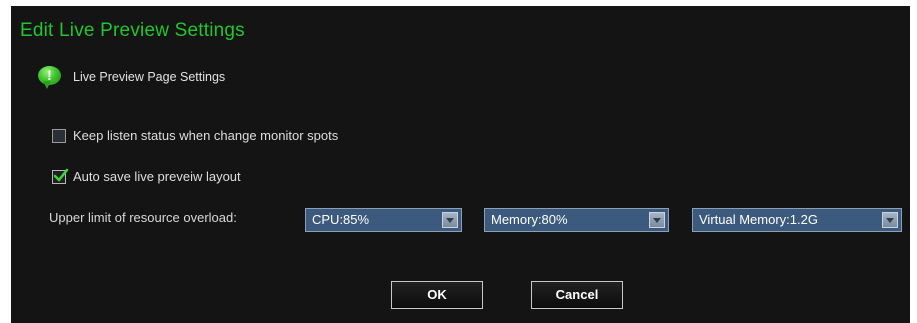  I want to click on auto-save-option: Auto save live preveiw layout, so click(146, 176).